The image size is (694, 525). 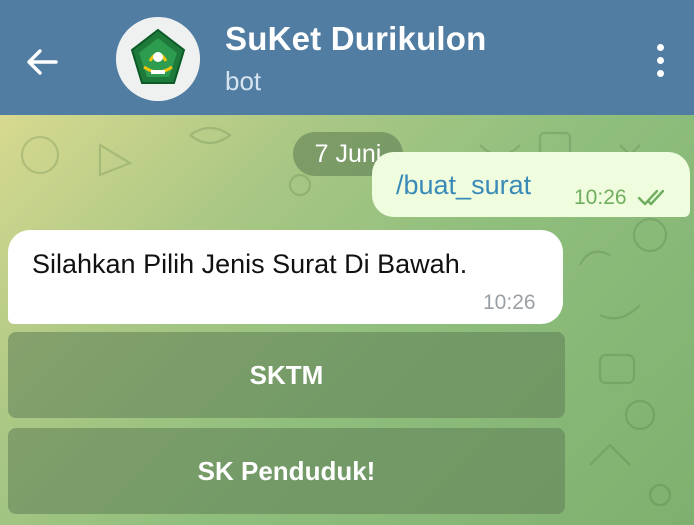 What do you see at coordinates (600, 197) in the screenshot?
I see `outgoing-message-time: 10:26` at bounding box center [600, 197].